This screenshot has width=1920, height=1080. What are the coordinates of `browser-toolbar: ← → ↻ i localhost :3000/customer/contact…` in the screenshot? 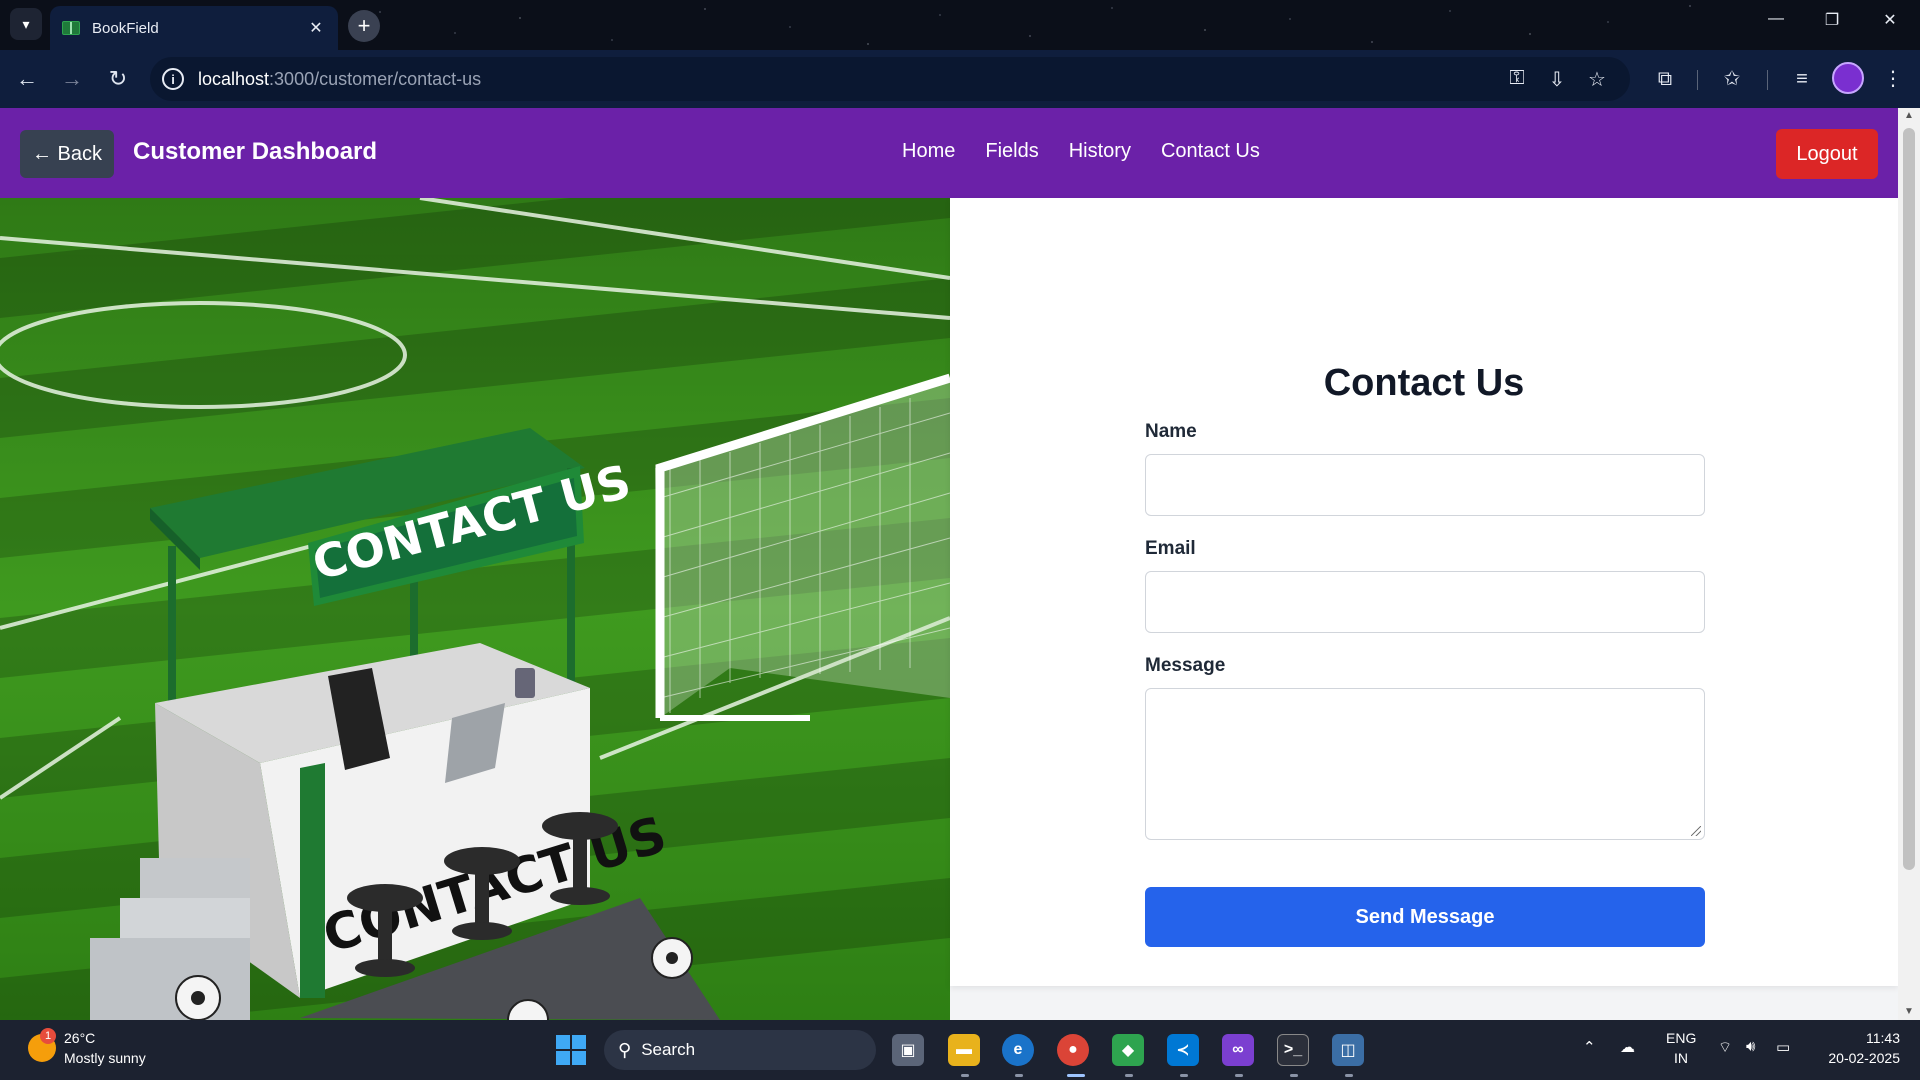 It's located at (960, 79).